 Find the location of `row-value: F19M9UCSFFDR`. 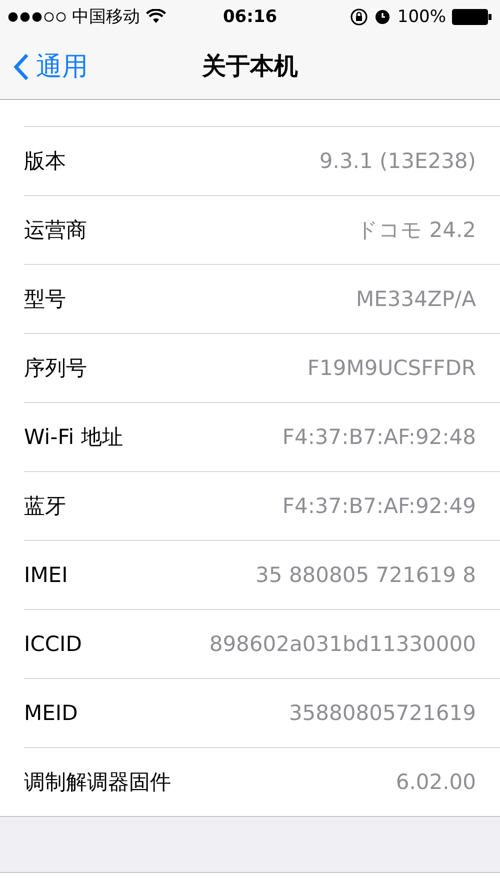

row-value: F19M9UCSFFDR is located at coordinates (391, 368).